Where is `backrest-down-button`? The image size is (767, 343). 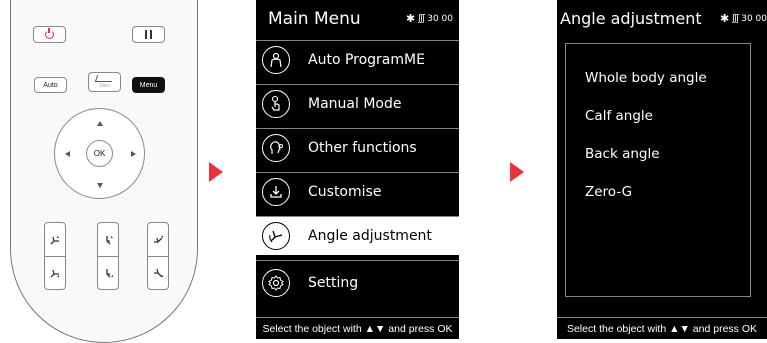 backrest-down-button is located at coordinates (55, 272).